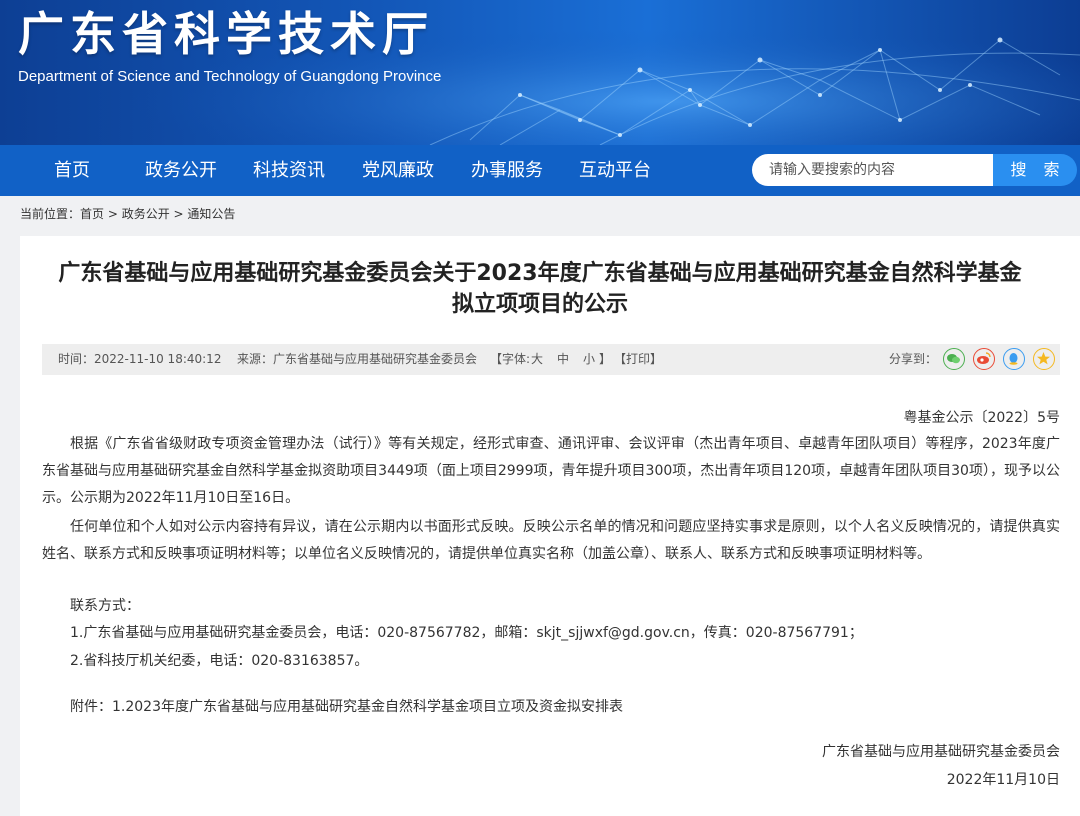 The width and height of the screenshot is (1080, 816). What do you see at coordinates (92, 214) in the screenshot?
I see `breadcrumb-item-home: 首页` at bounding box center [92, 214].